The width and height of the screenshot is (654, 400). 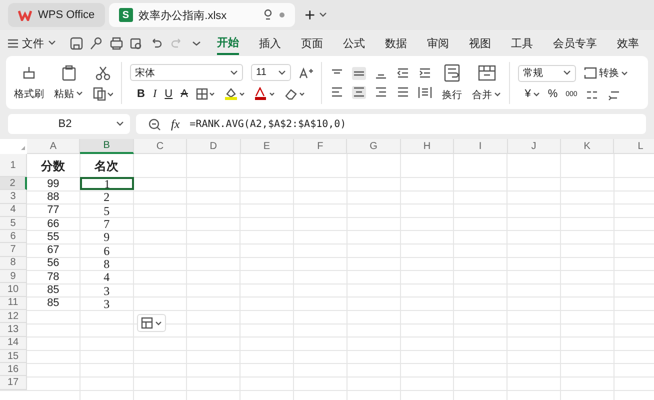 What do you see at coordinates (13, 165) in the screenshot?
I see `row-header: 1` at bounding box center [13, 165].